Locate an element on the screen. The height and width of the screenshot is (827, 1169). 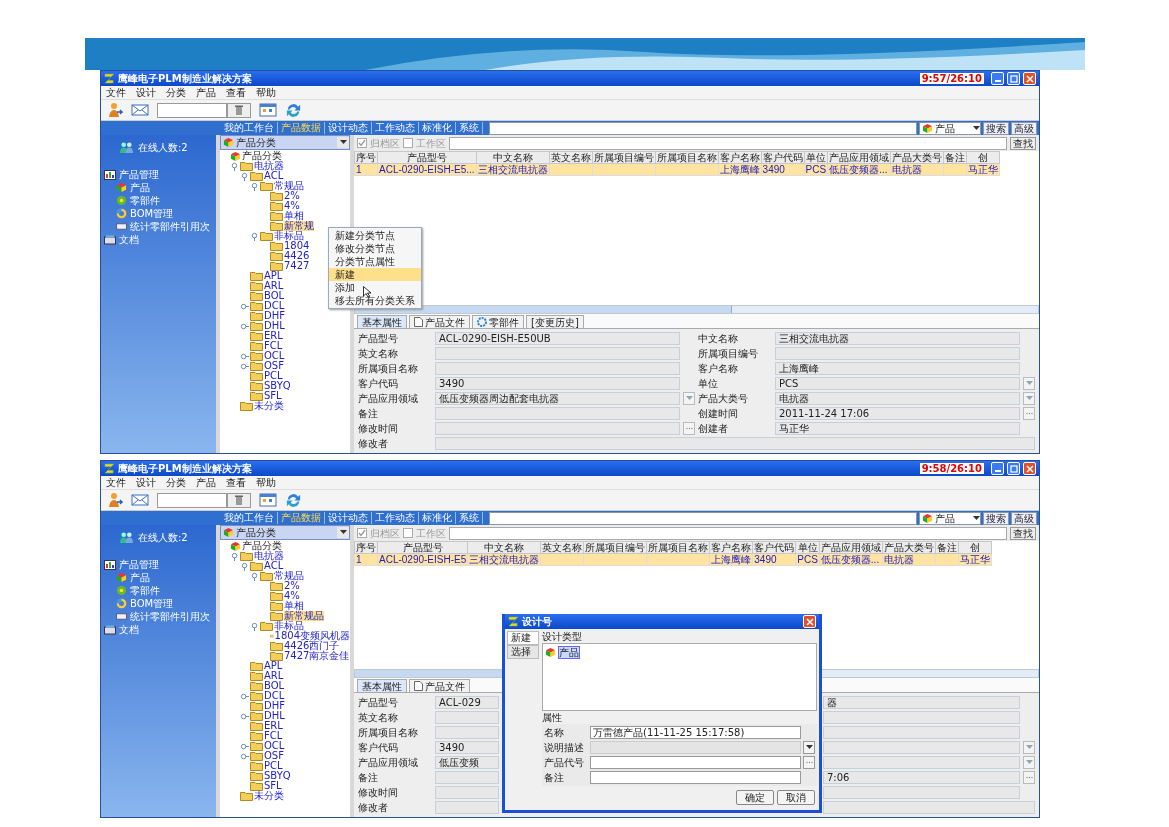
tree-item: 电抗器 is located at coordinates (269, 166).